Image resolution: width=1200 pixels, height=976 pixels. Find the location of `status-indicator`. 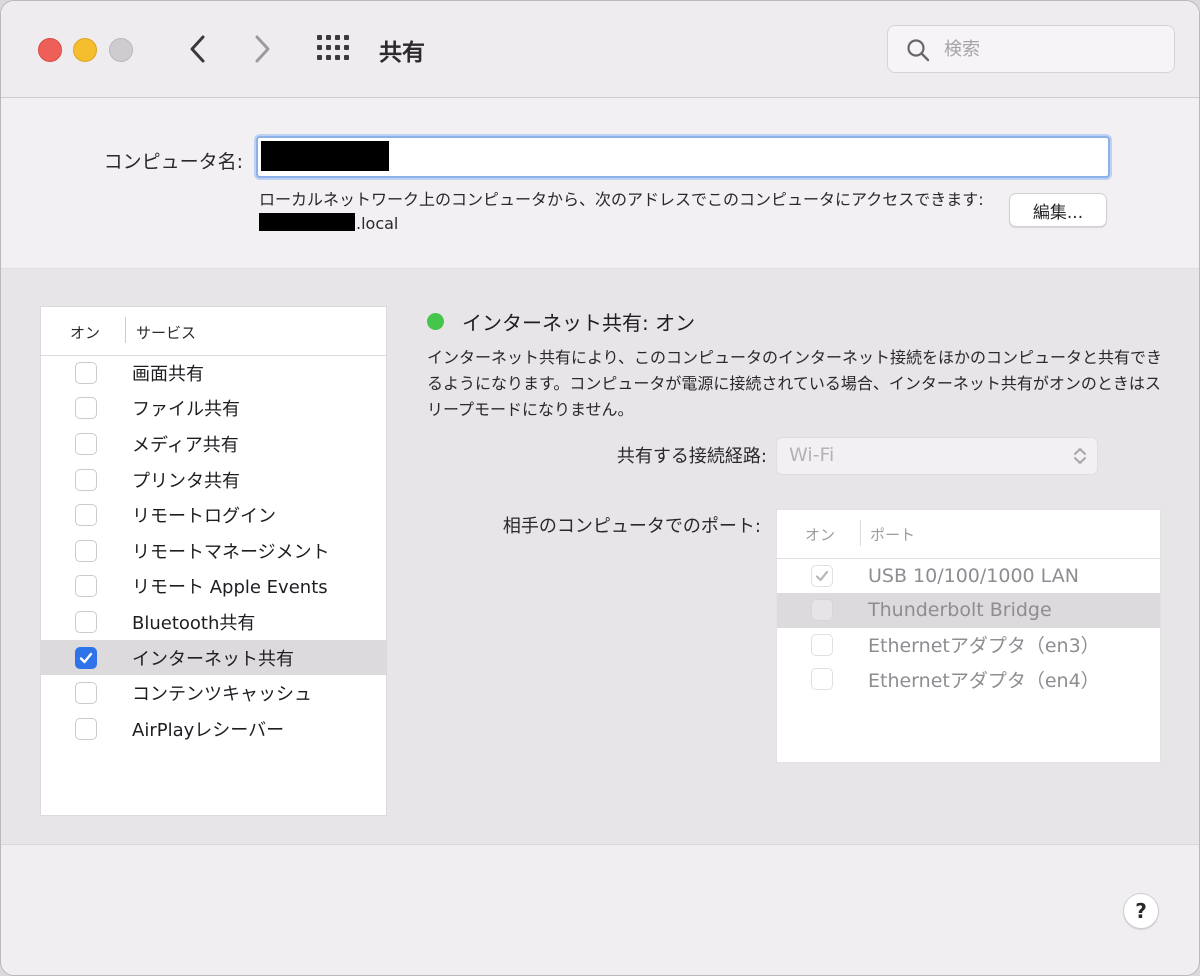

status-indicator is located at coordinates (435, 321).